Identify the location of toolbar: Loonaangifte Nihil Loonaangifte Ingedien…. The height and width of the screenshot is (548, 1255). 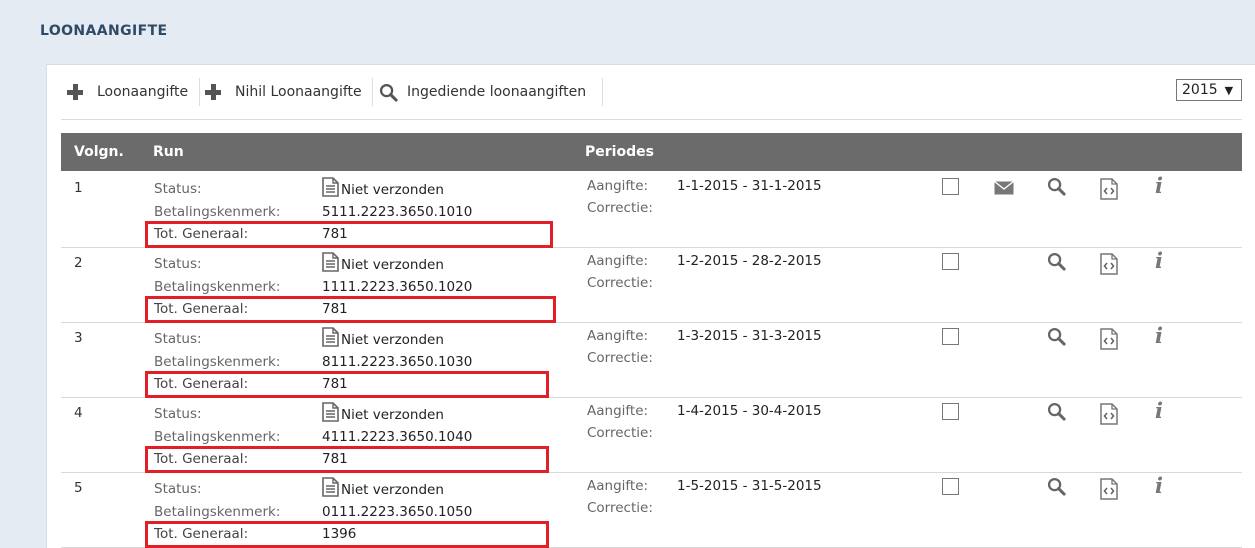
(651, 98).